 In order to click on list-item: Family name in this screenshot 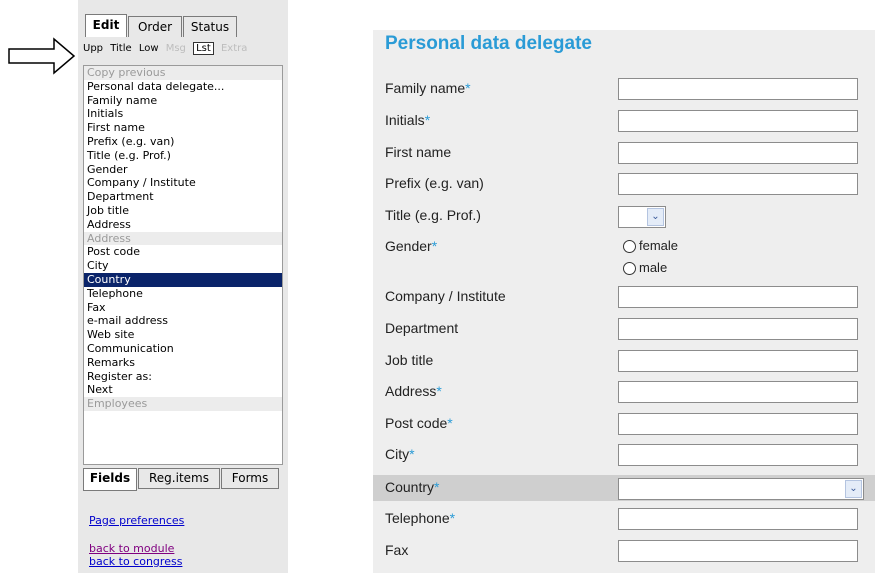, I will do `click(183, 101)`.